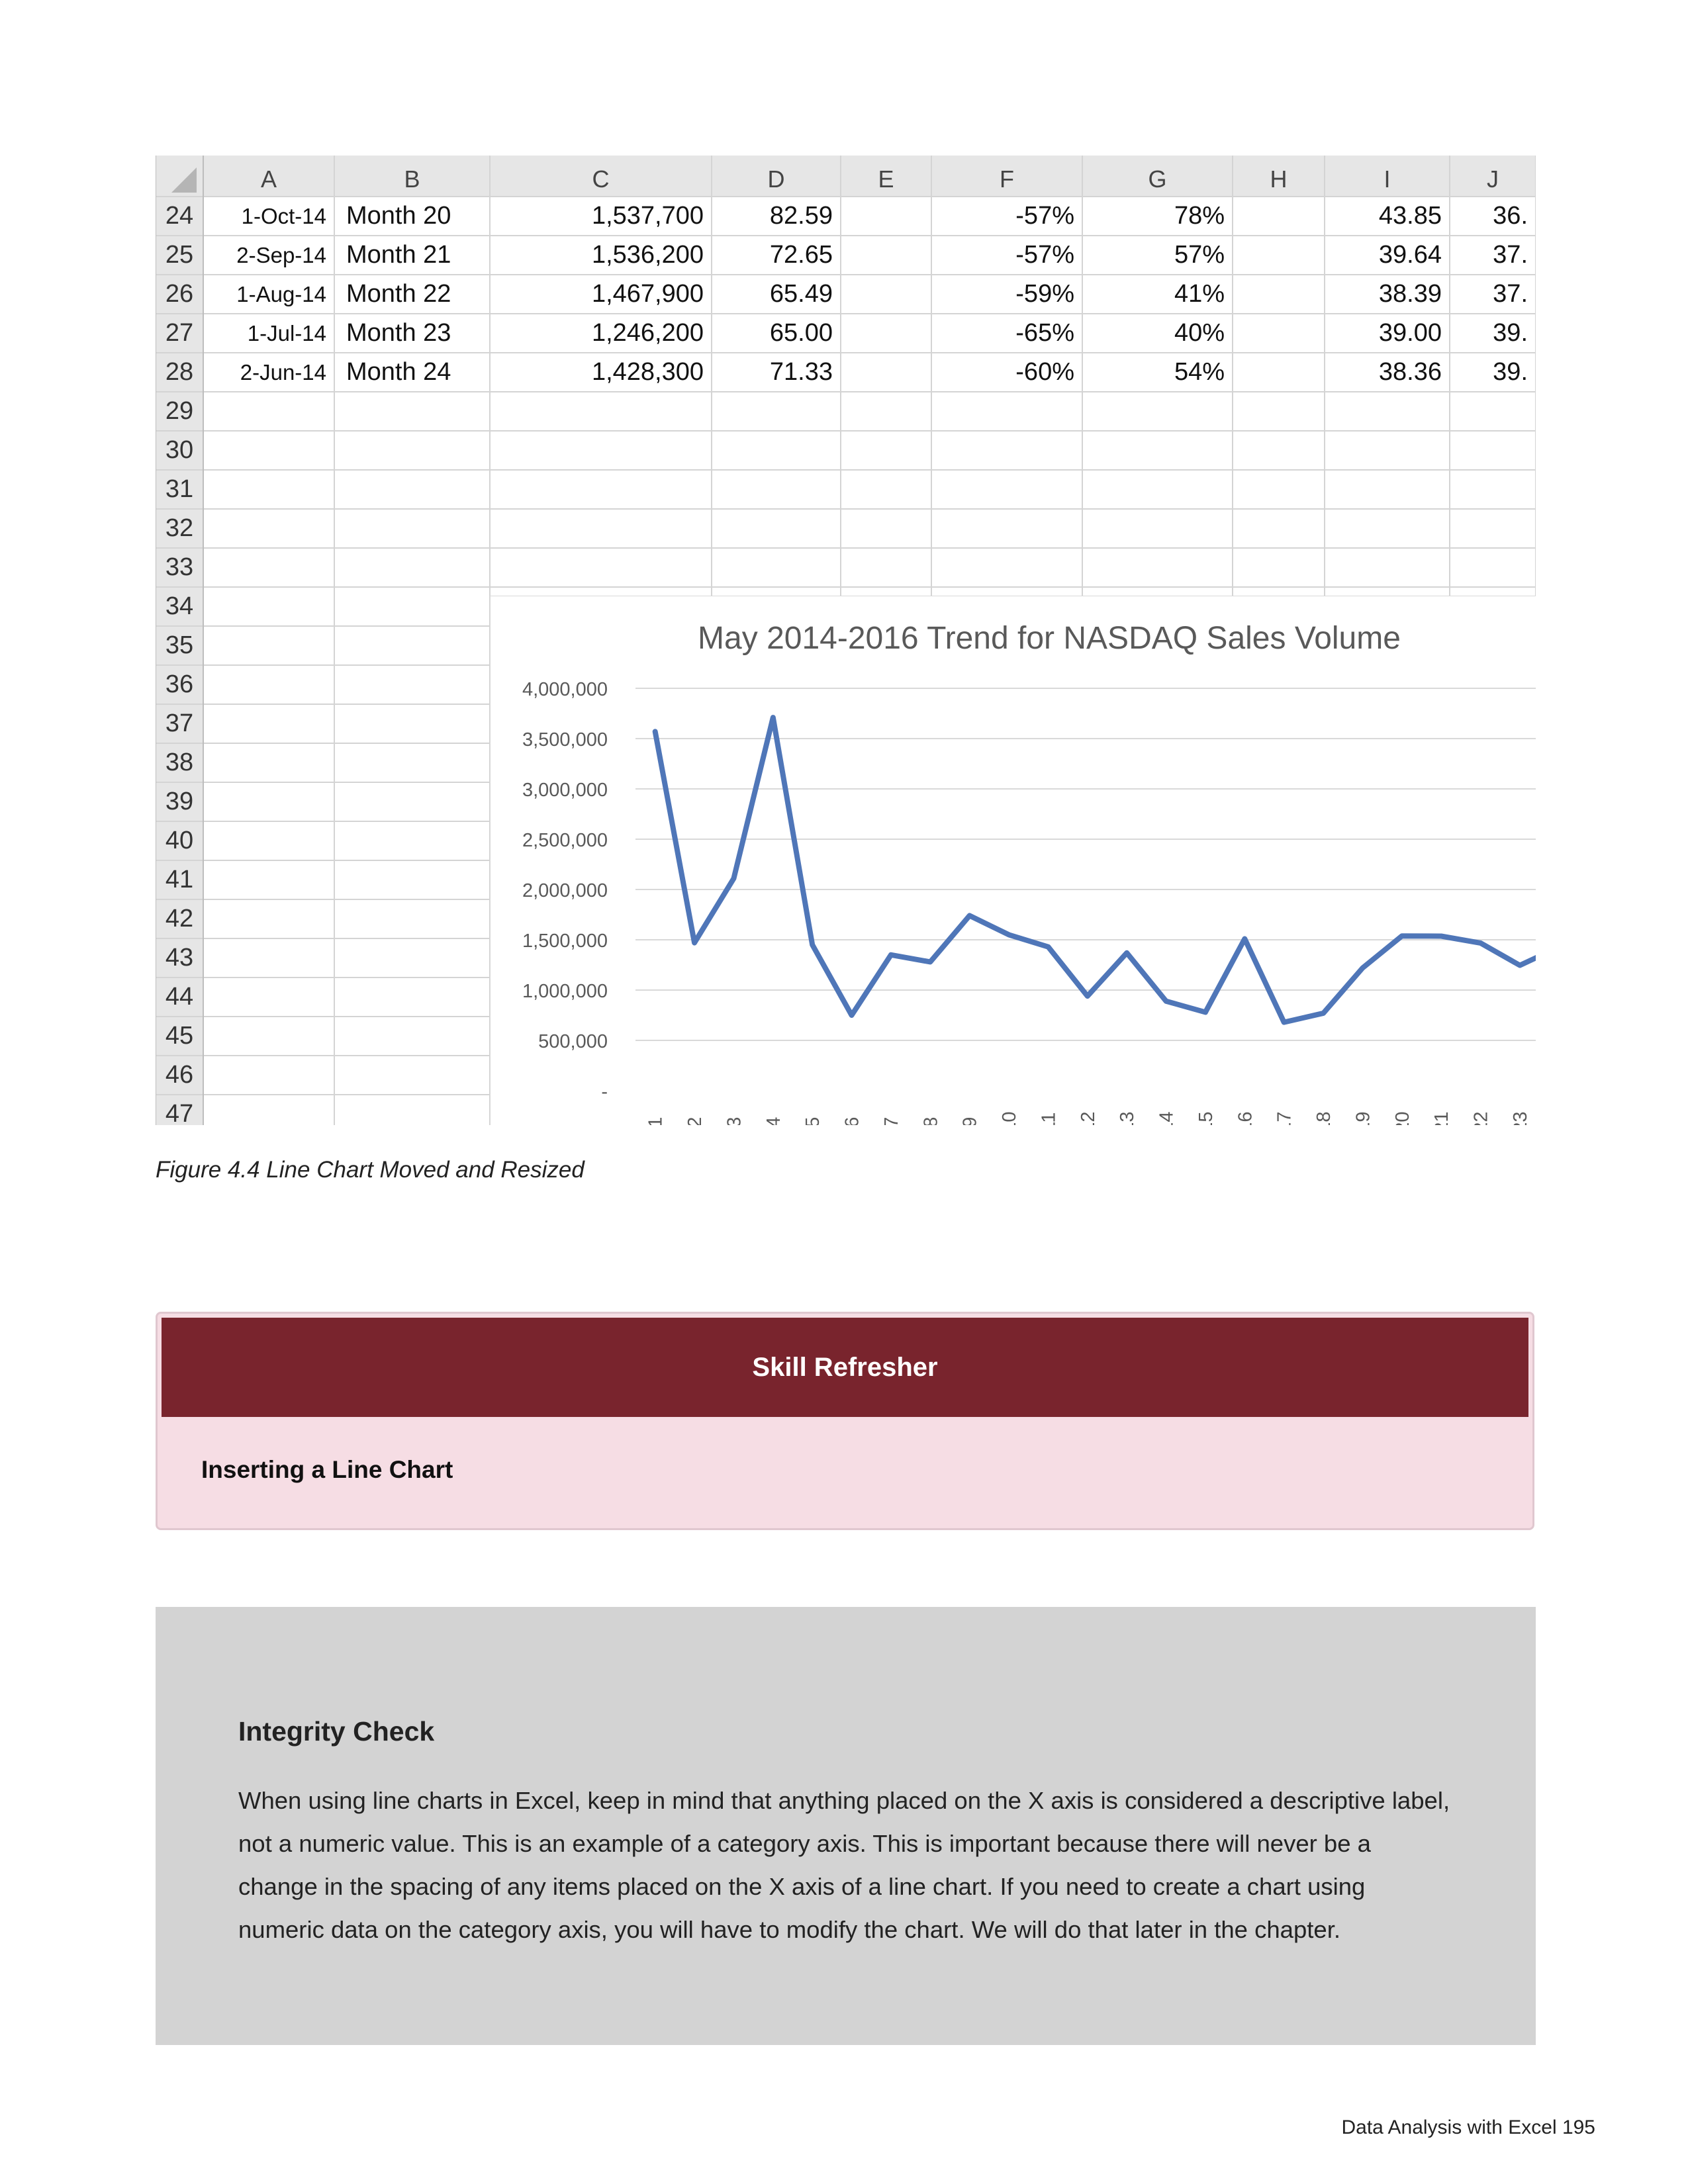 Image resolution: width=1688 pixels, height=2184 pixels. I want to click on row-header-35: 35, so click(179, 645).